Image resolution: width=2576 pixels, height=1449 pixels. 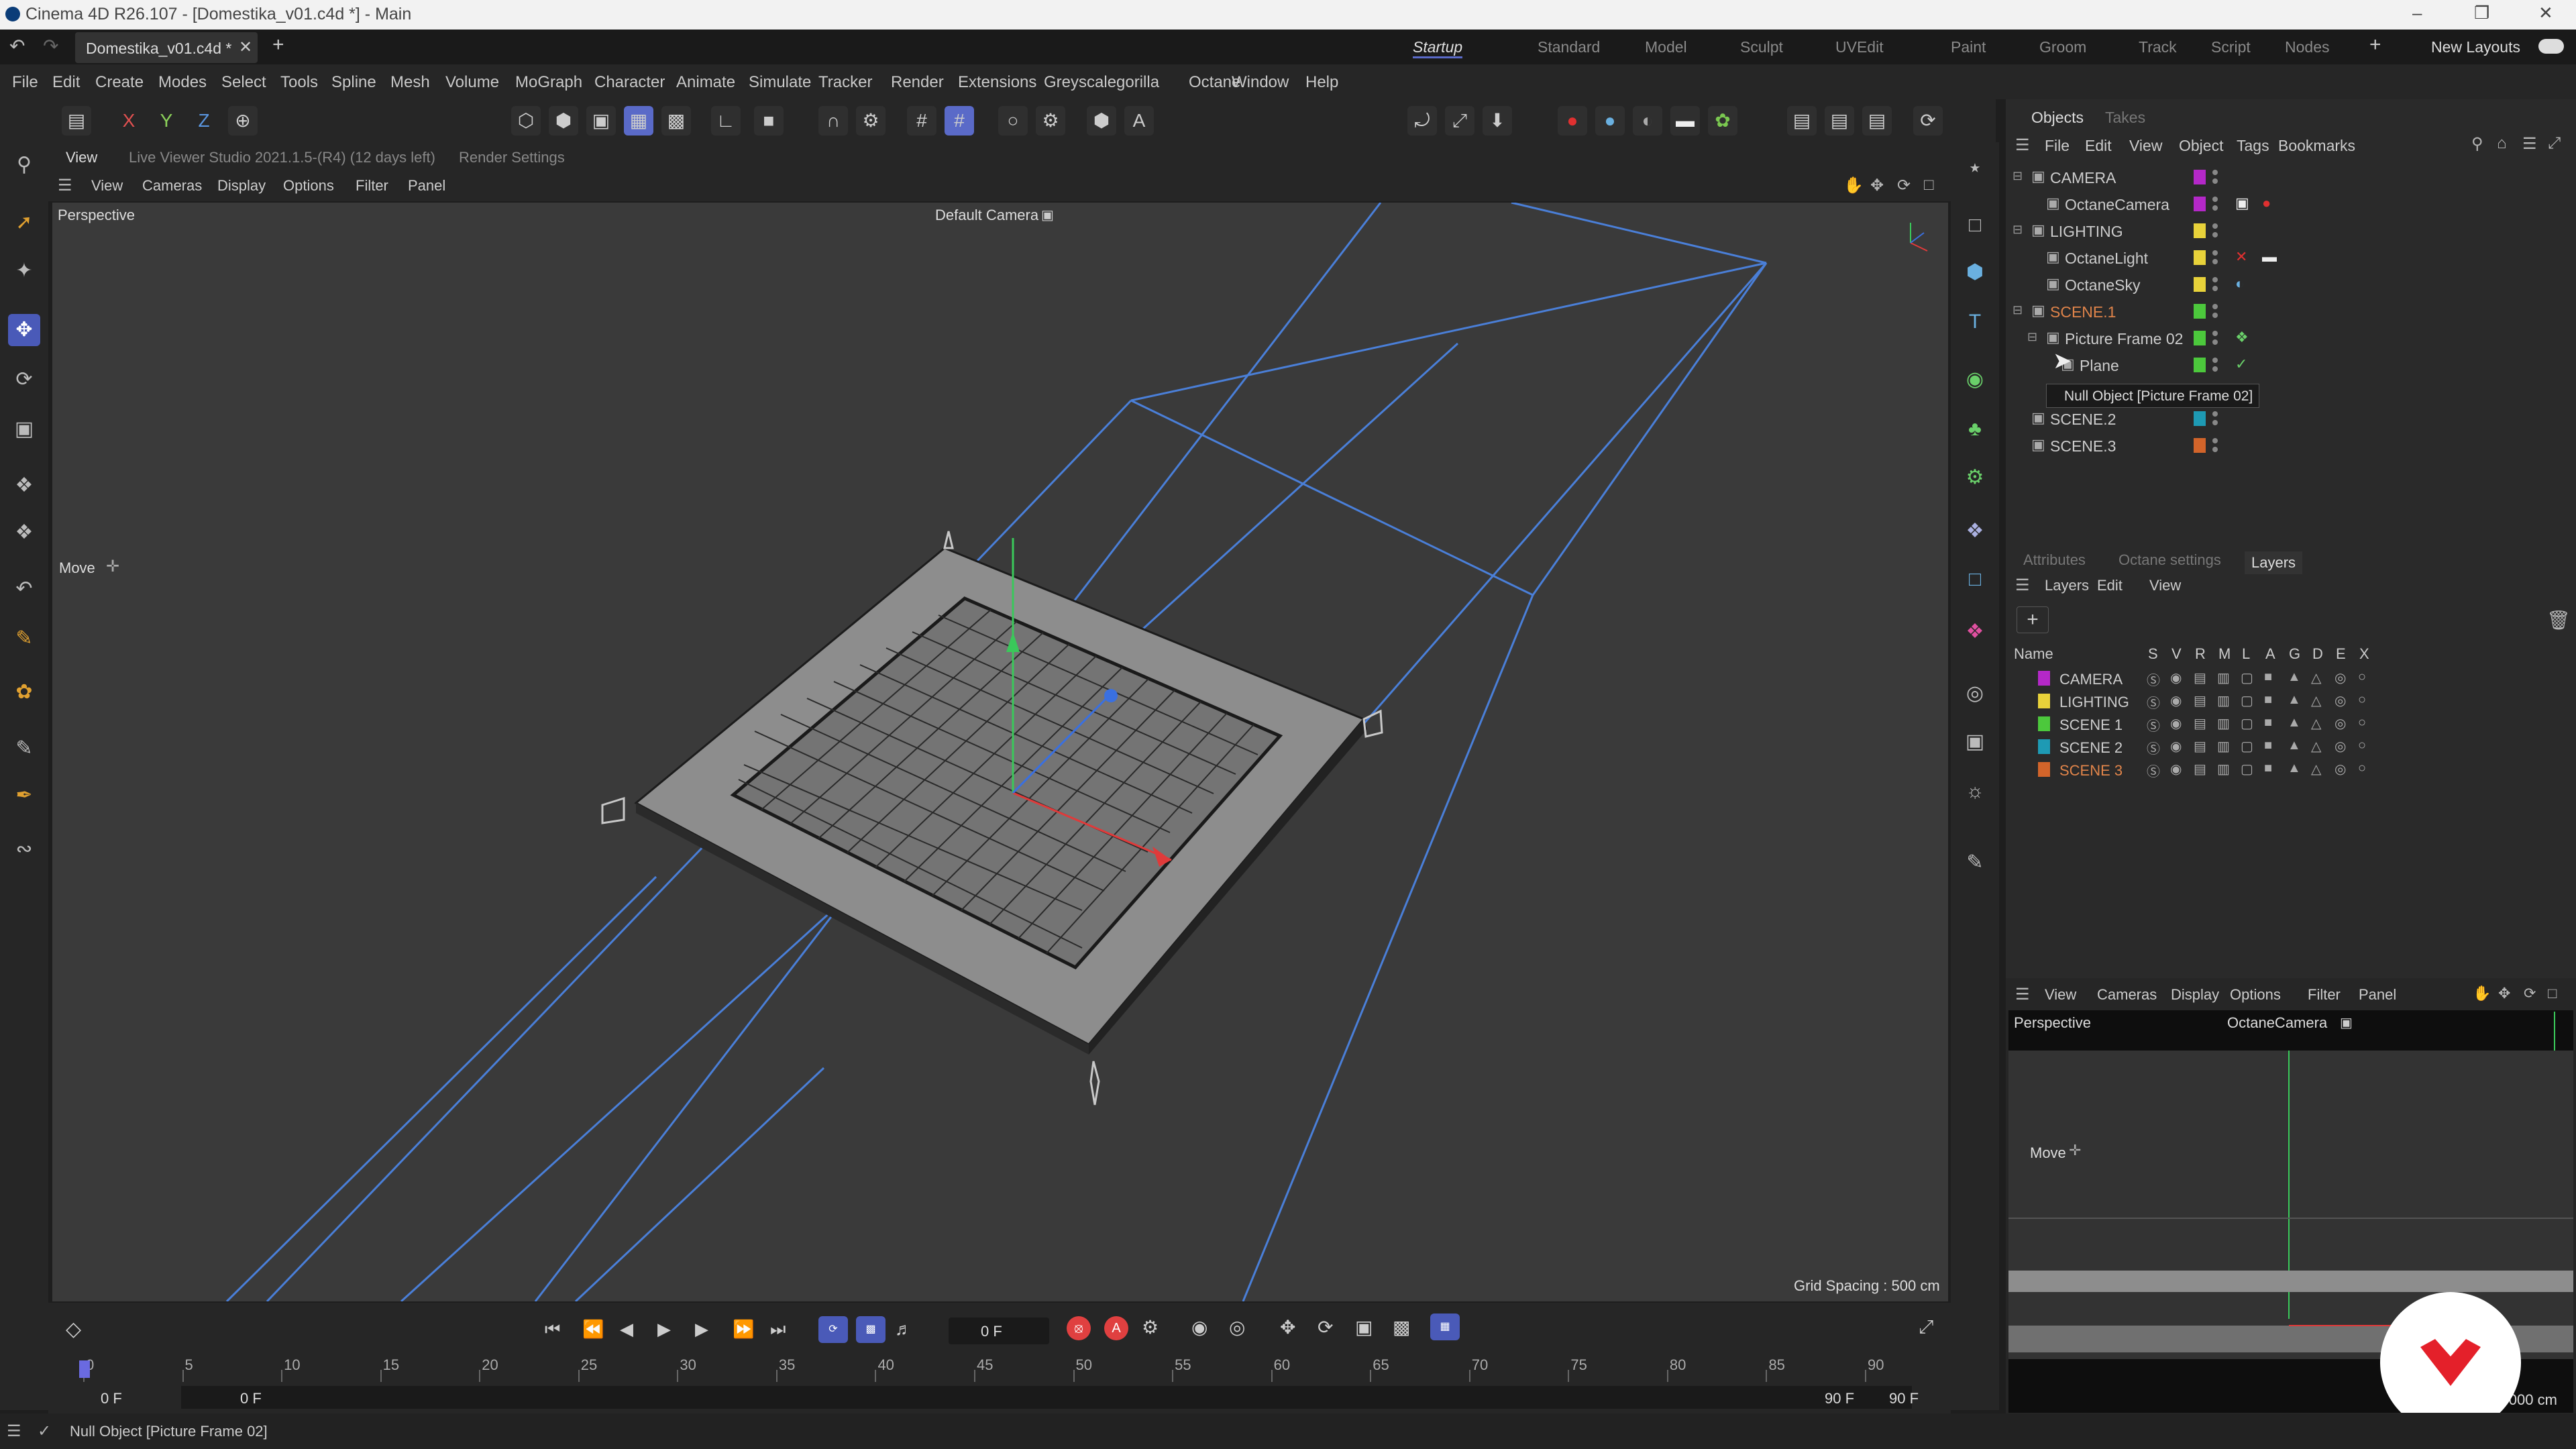 I want to click on model-mode-icon: ▤, so click(x=76, y=121).